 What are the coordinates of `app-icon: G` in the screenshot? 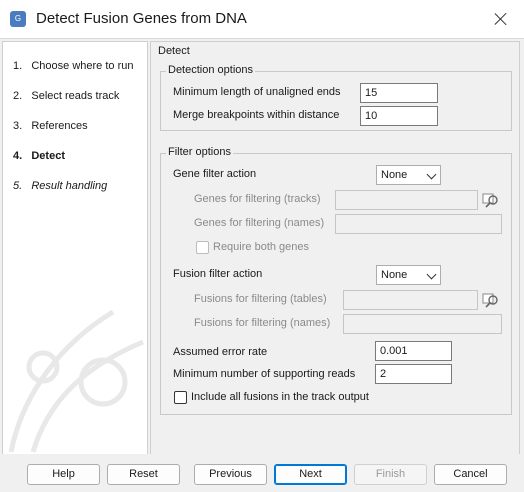 It's located at (18, 19).